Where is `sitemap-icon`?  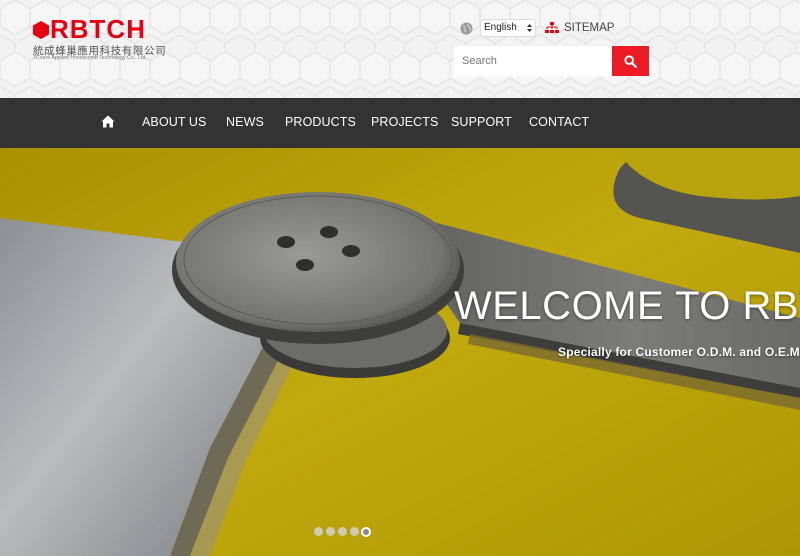
sitemap-icon is located at coordinates (552, 27).